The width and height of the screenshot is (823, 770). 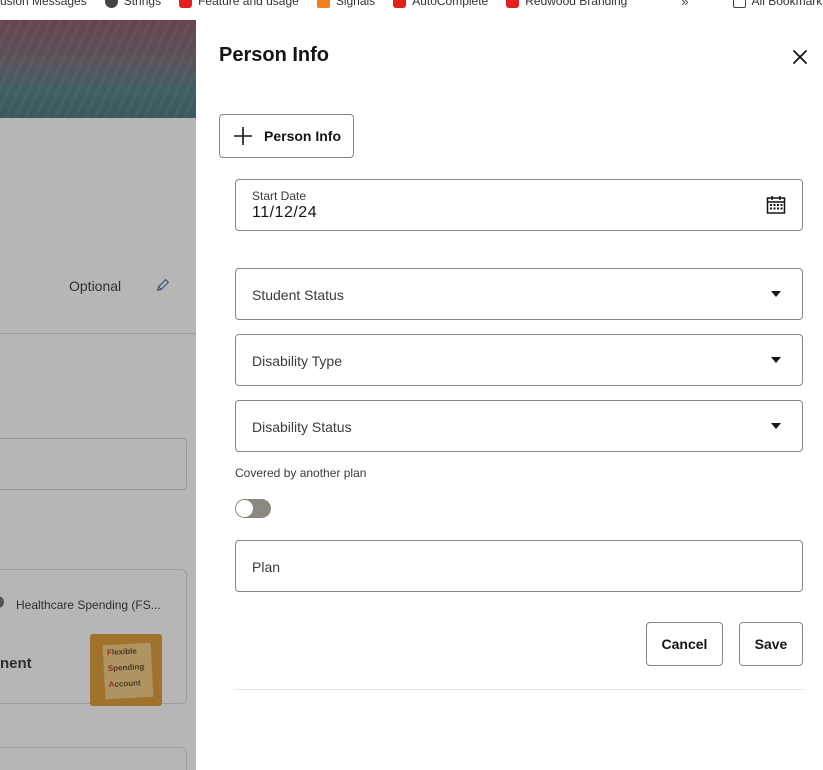 What do you see at coordinates (776, 205) in the screenshot?
I see `calendar-icon` at bounding box center [776, 205].